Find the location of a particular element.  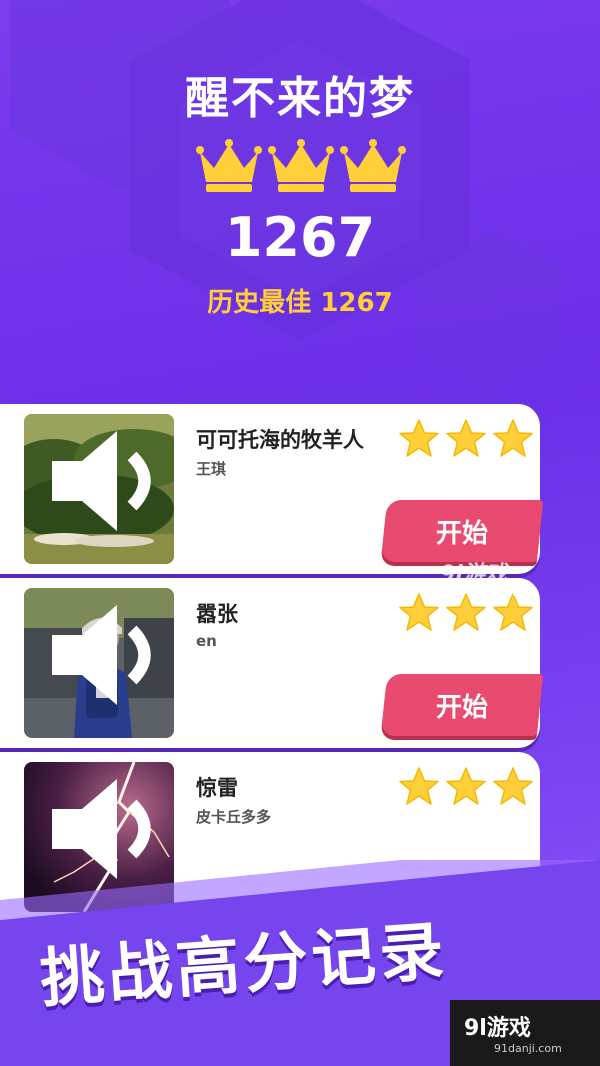

song-card: 嚣张 en 开始 is located at coordinates (272, 663).